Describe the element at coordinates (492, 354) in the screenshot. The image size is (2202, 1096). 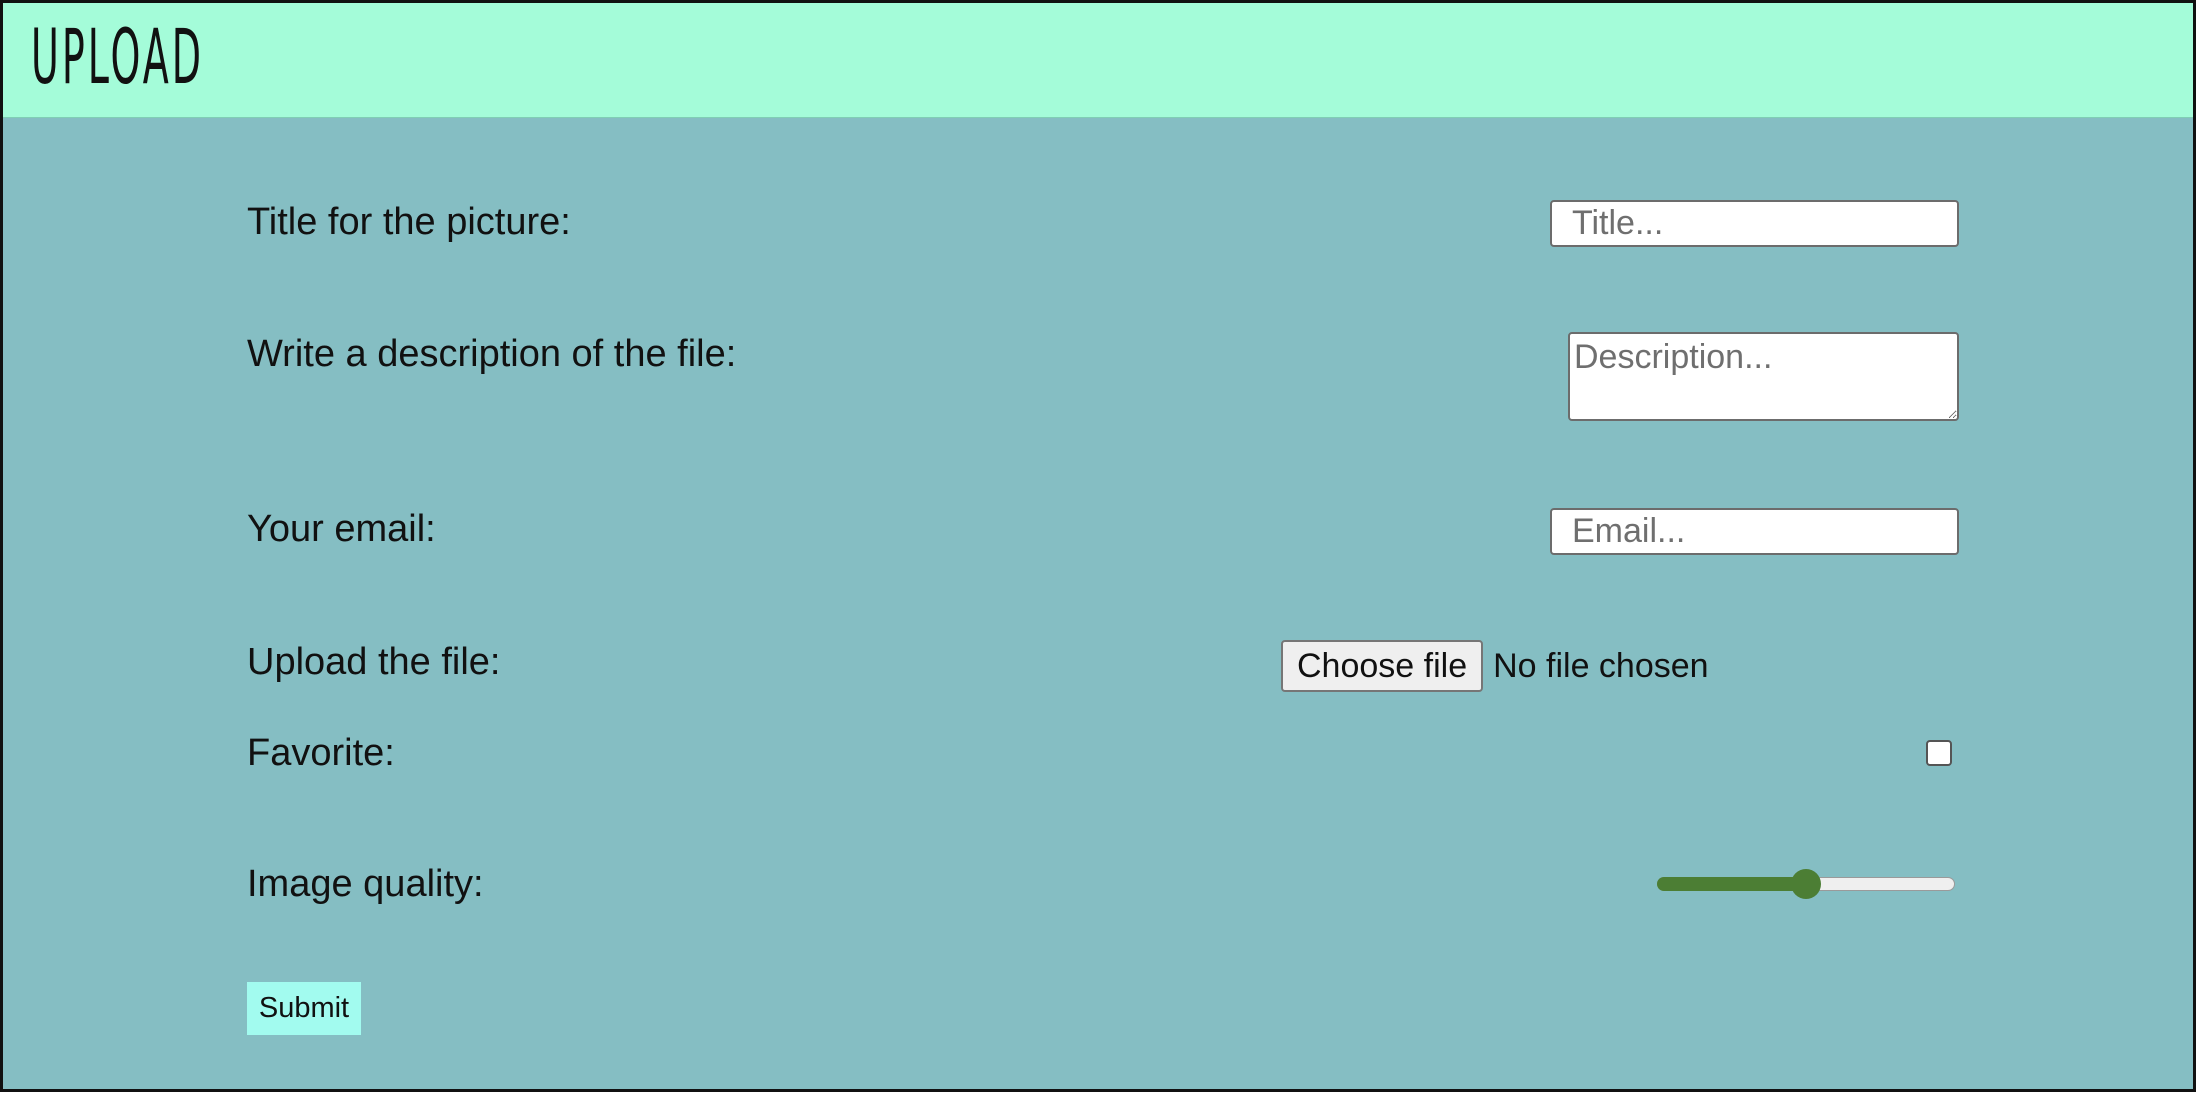
I see `description-label: Write a description of the file:` at that location.